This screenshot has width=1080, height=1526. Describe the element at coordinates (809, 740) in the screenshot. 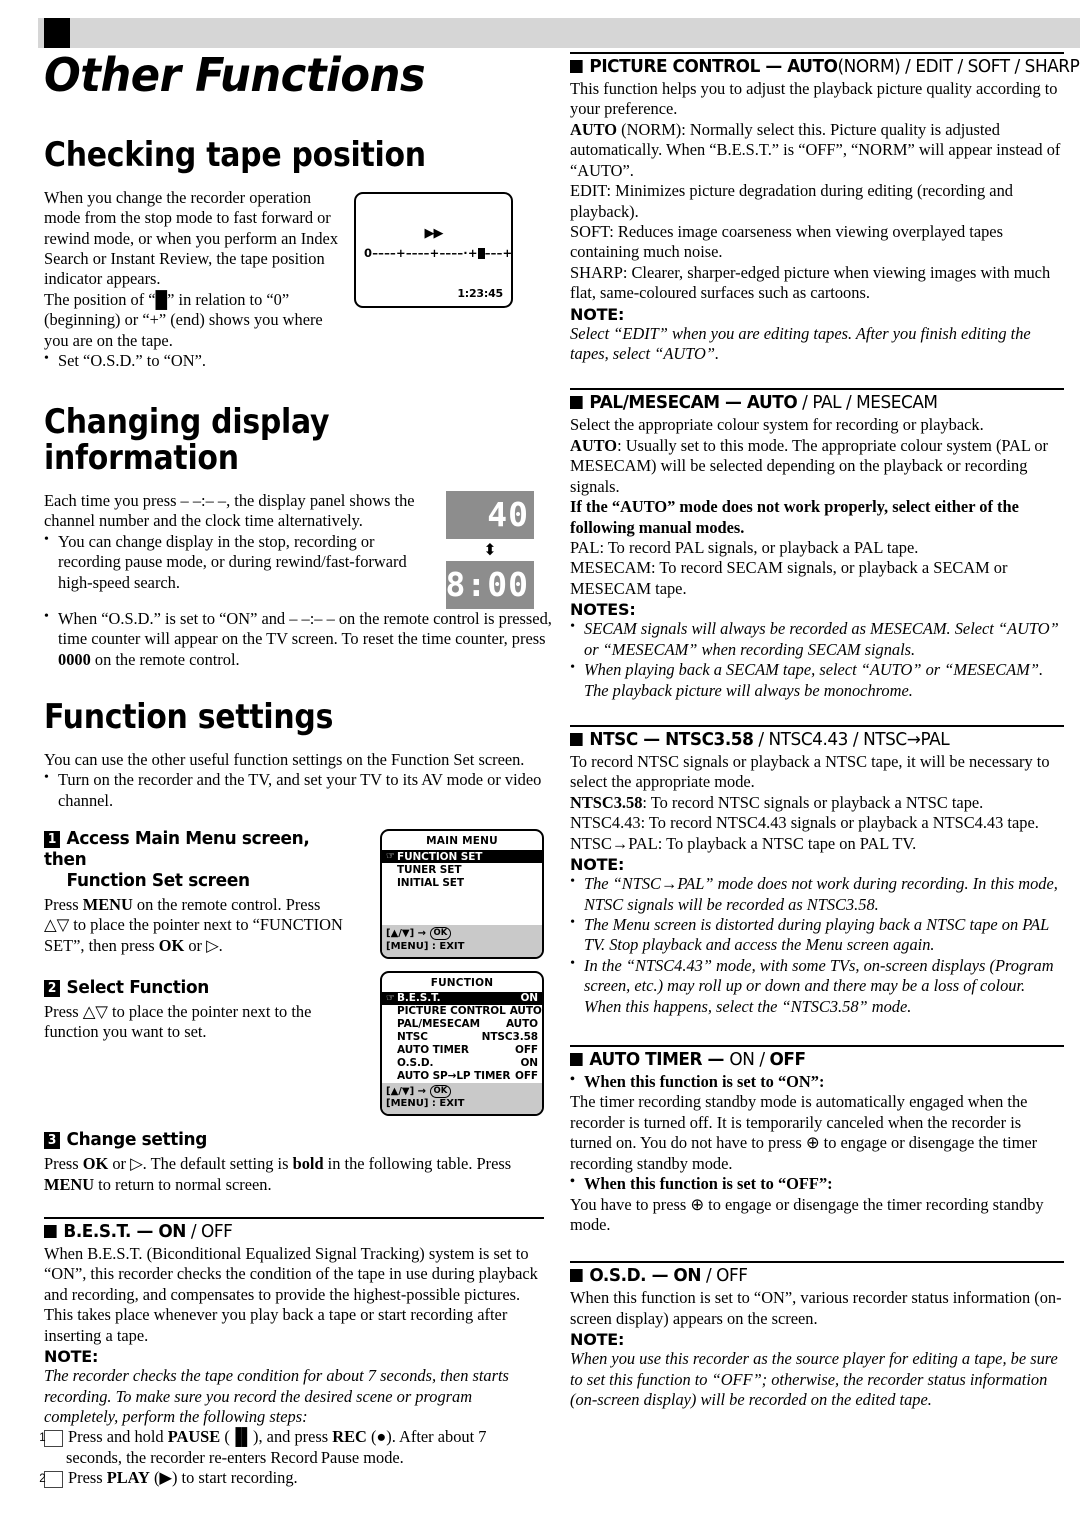

I see `subsection-heading-ntsc: NTSC — NTSC3.58 / NTSC4.43 / NTSC→PAL` at that location.